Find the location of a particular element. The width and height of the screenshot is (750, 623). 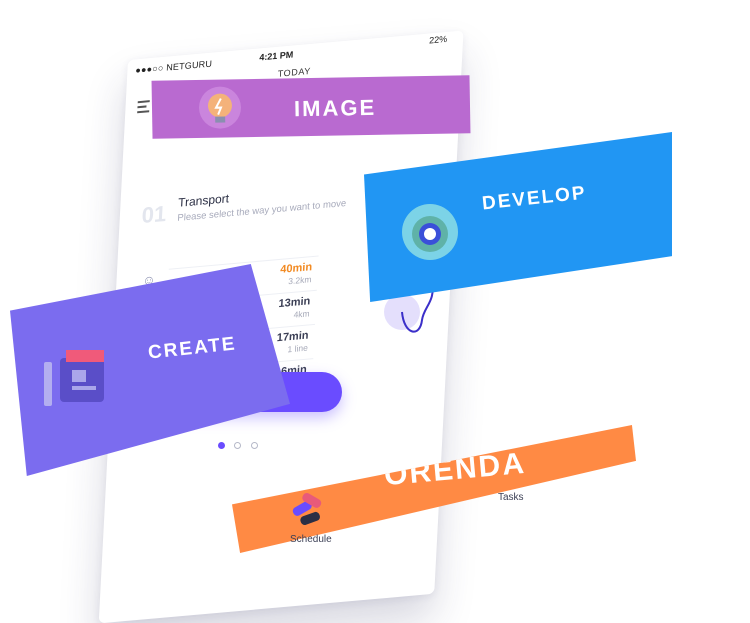

pager-dots is located at coordinates (240, 445).